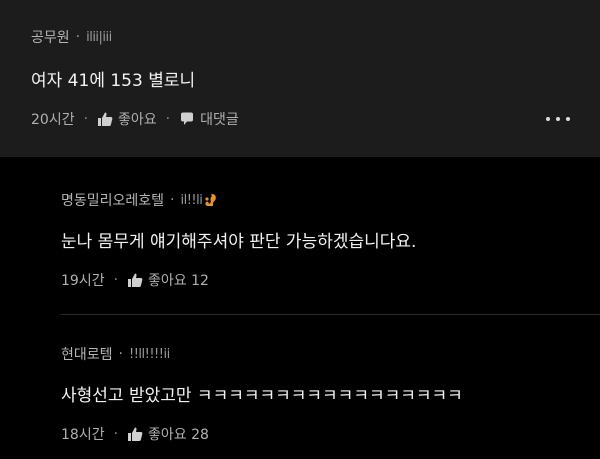 Image resolution: width=600 pixels, height=459 pixels. I want to click on like-button: 좋아요 12, so click(168, 280).